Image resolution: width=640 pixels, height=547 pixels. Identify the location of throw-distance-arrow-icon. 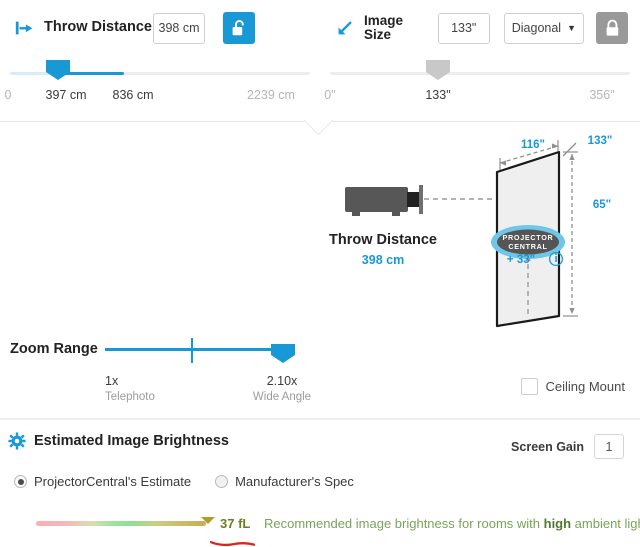
(24, 28).